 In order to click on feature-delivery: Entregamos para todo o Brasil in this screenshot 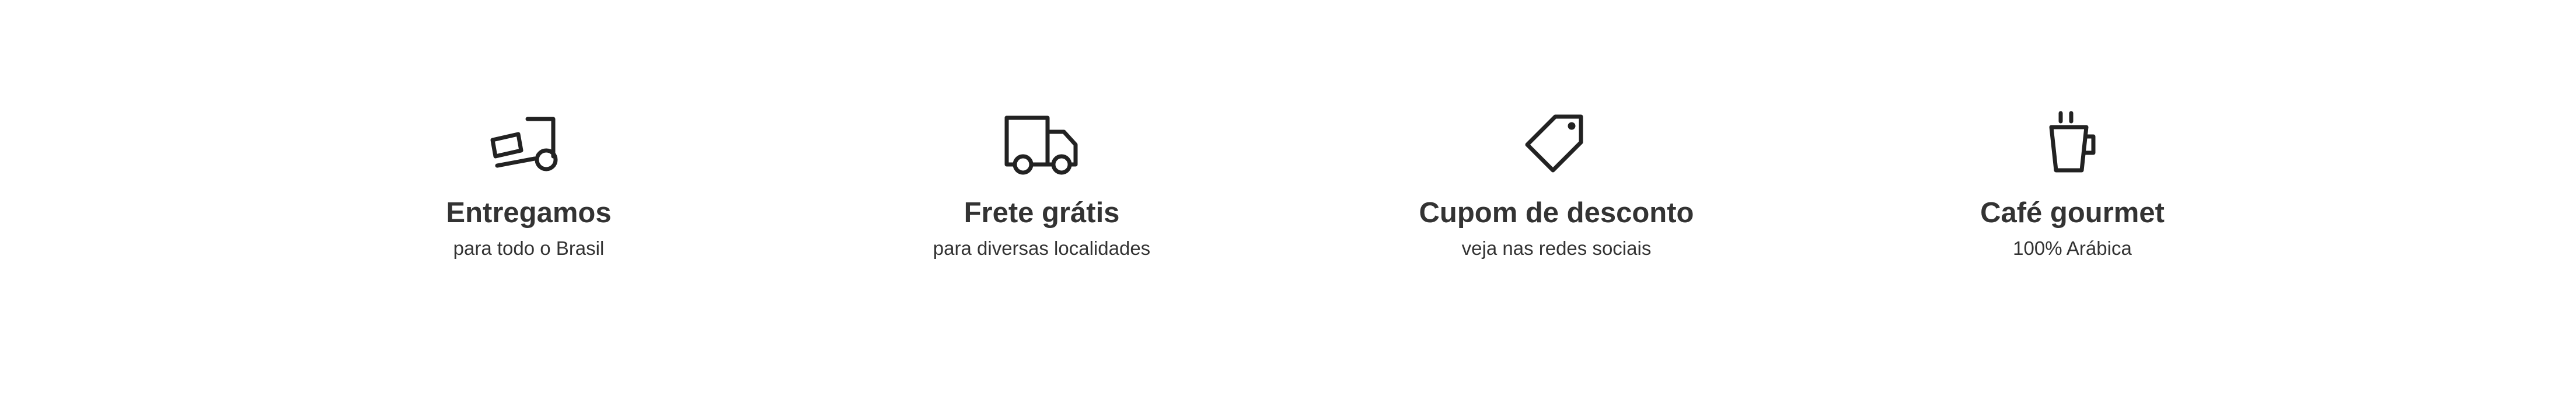, I will do `click(528, 186)`.